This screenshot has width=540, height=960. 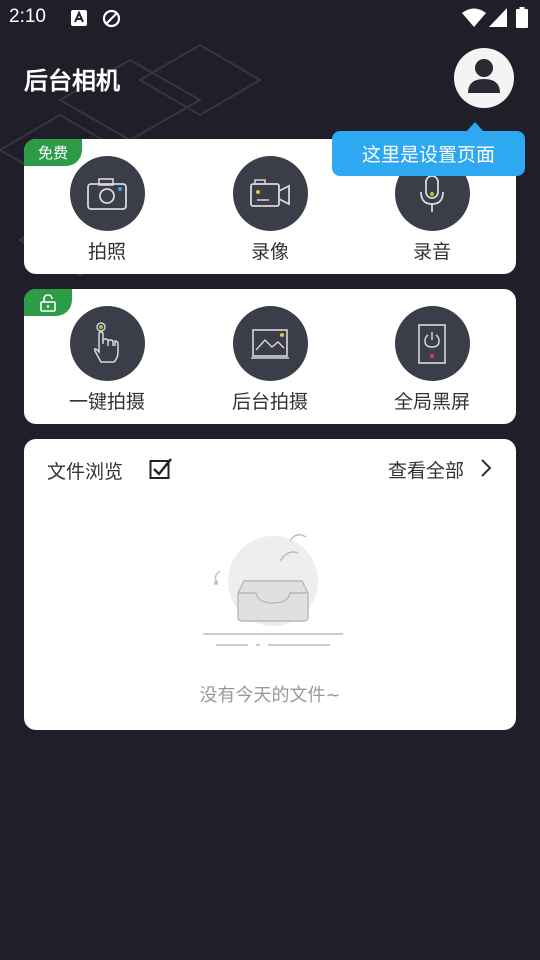 I want to click on data-saver-icon, so click(x=111, y=18).